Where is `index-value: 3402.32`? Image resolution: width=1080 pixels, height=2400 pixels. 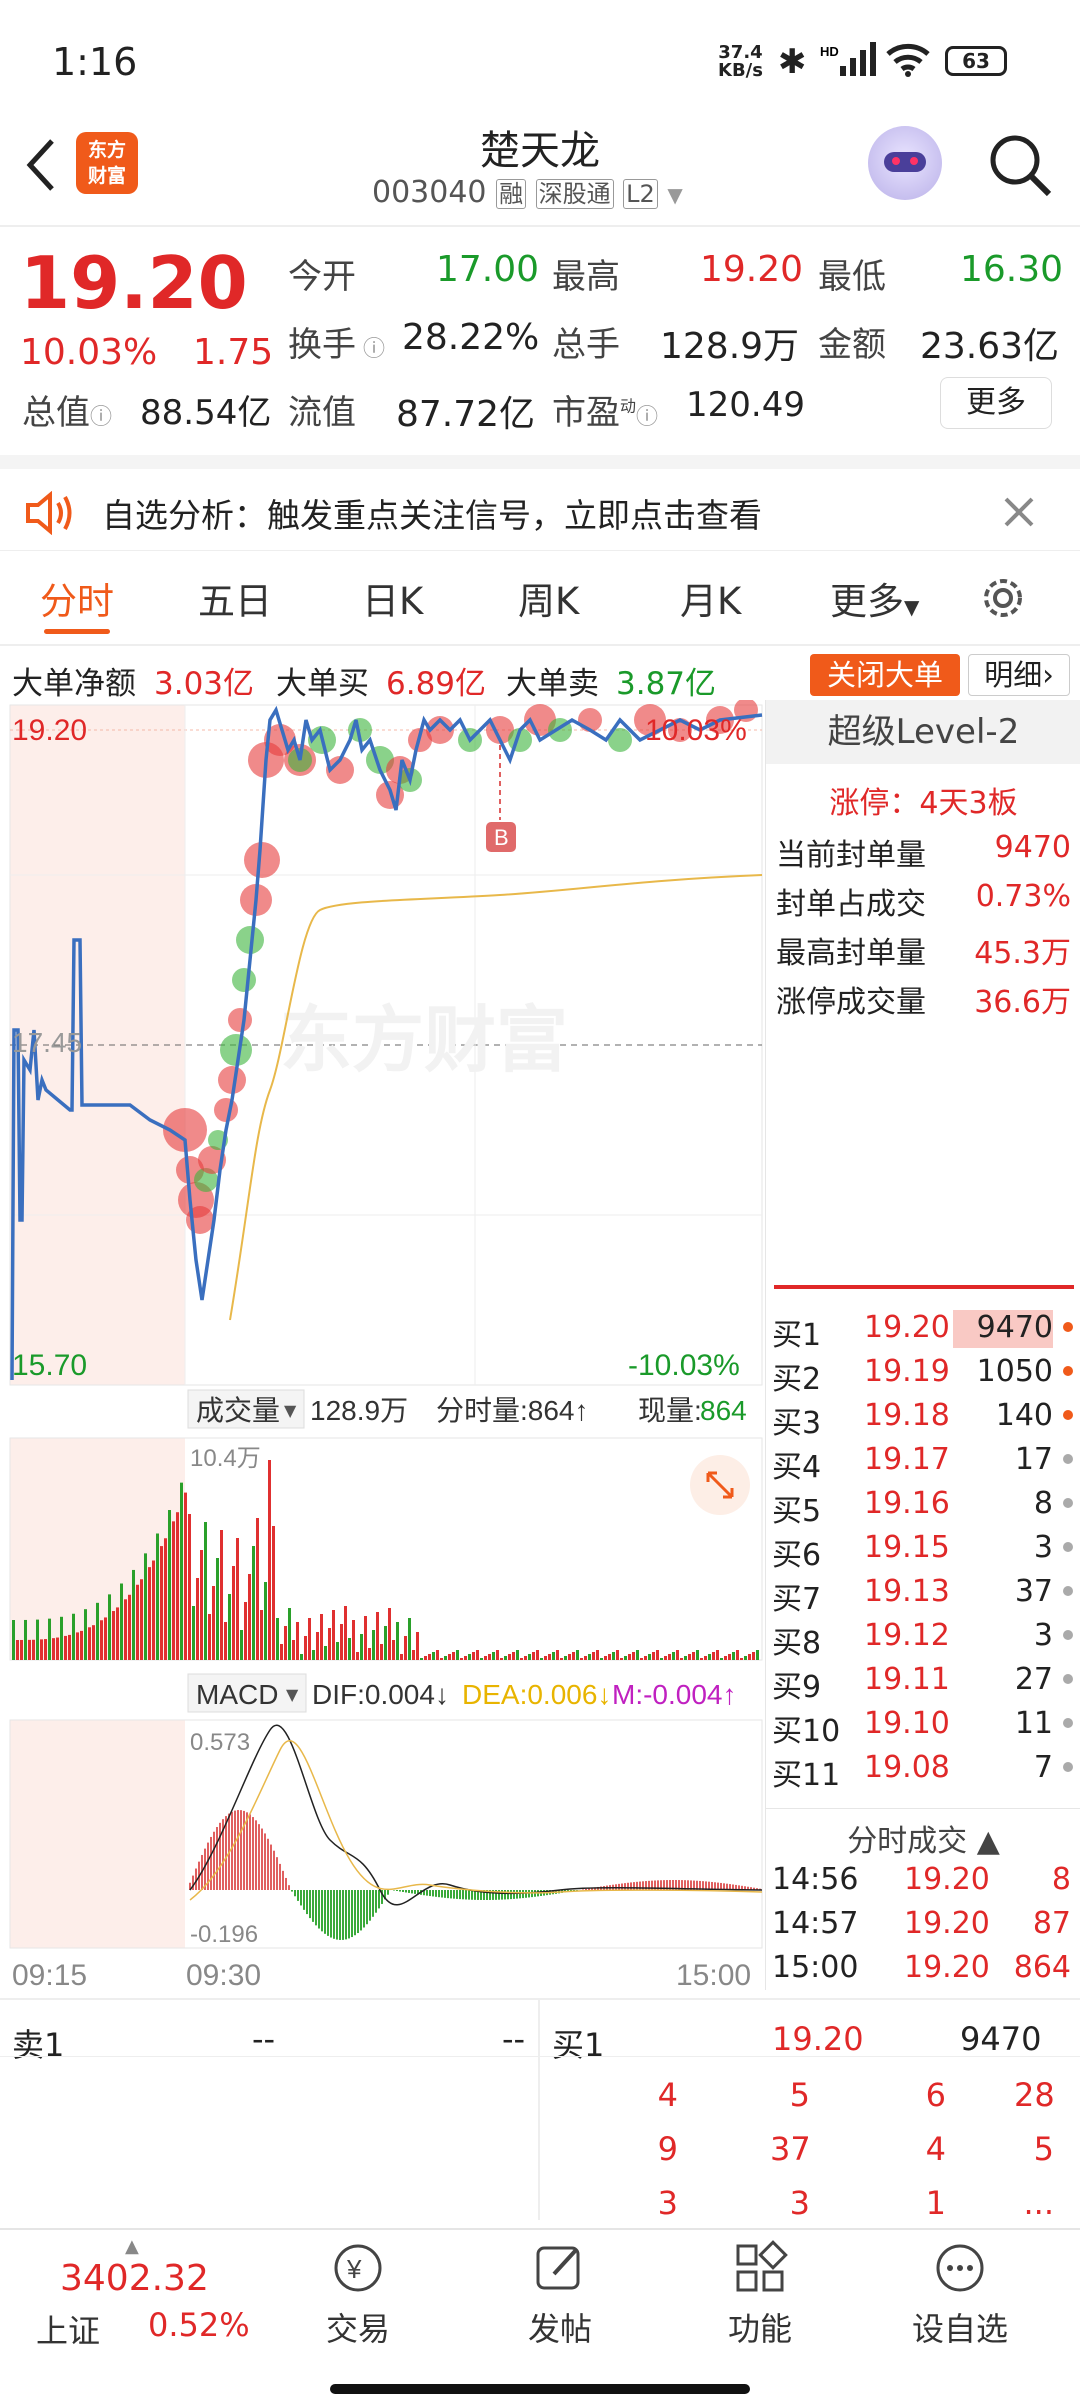 index-value: 3402.32 is located at coordinates (134, 2278).